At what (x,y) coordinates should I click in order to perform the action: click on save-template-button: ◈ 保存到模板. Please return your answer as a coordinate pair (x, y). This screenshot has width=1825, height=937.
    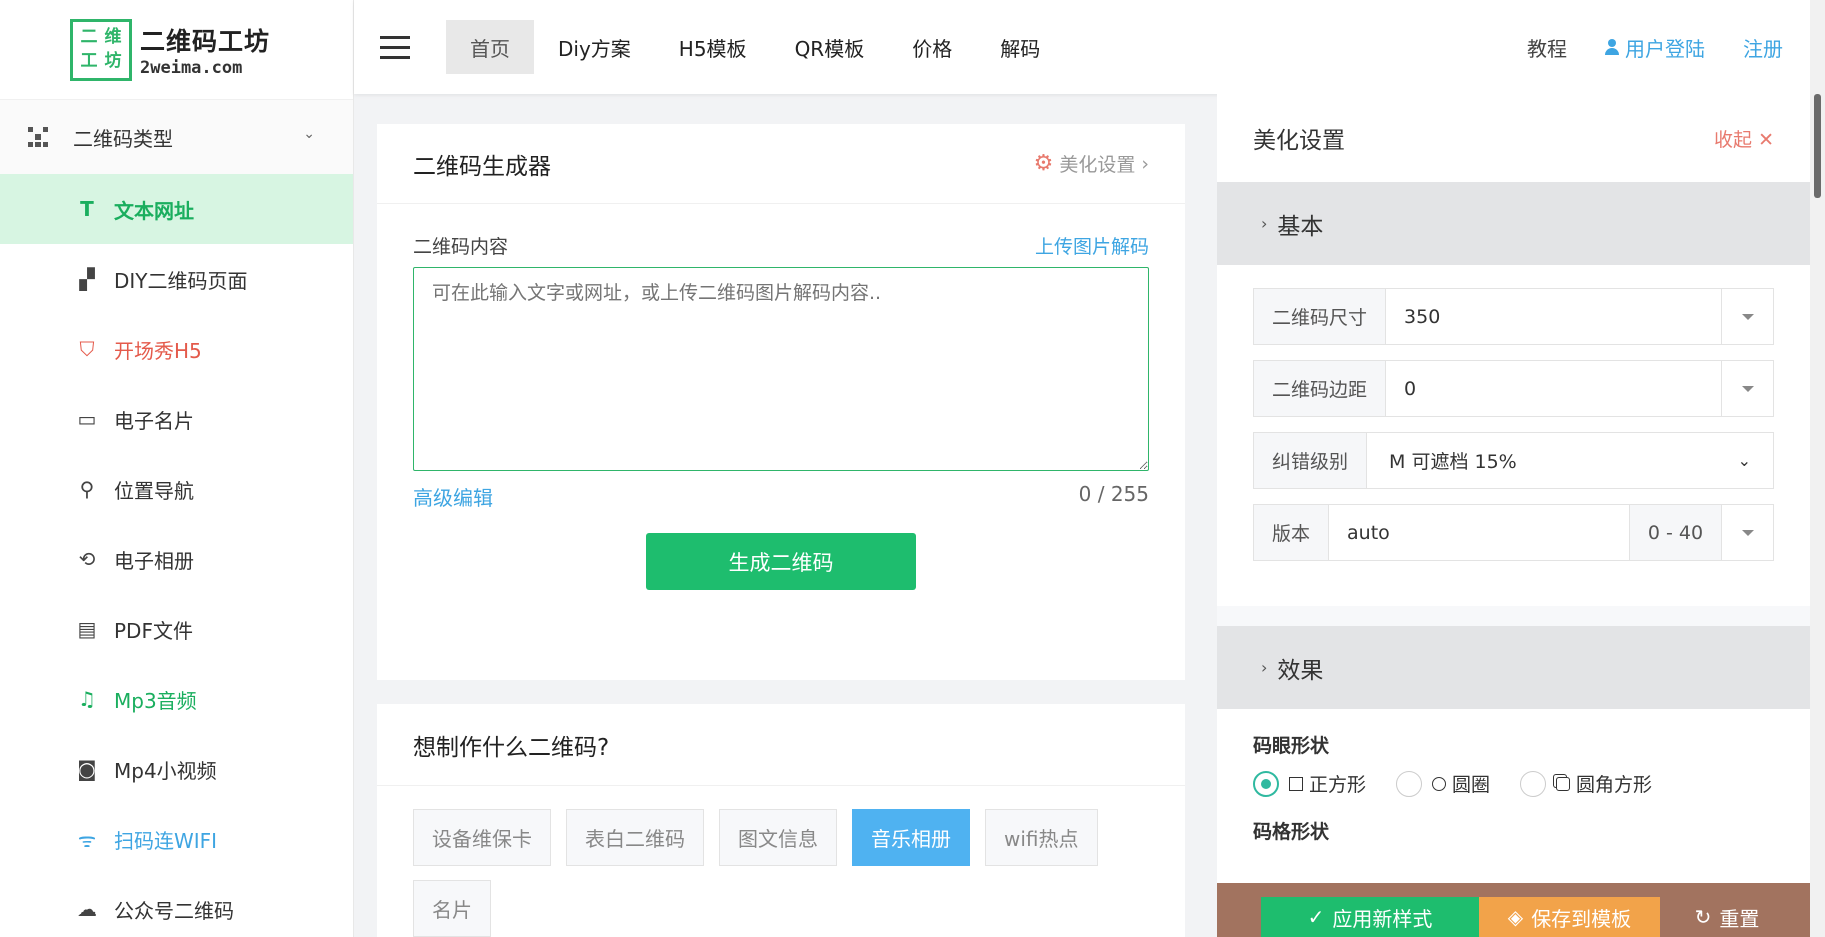
    Looking at the image, I should click on (1569, 917).